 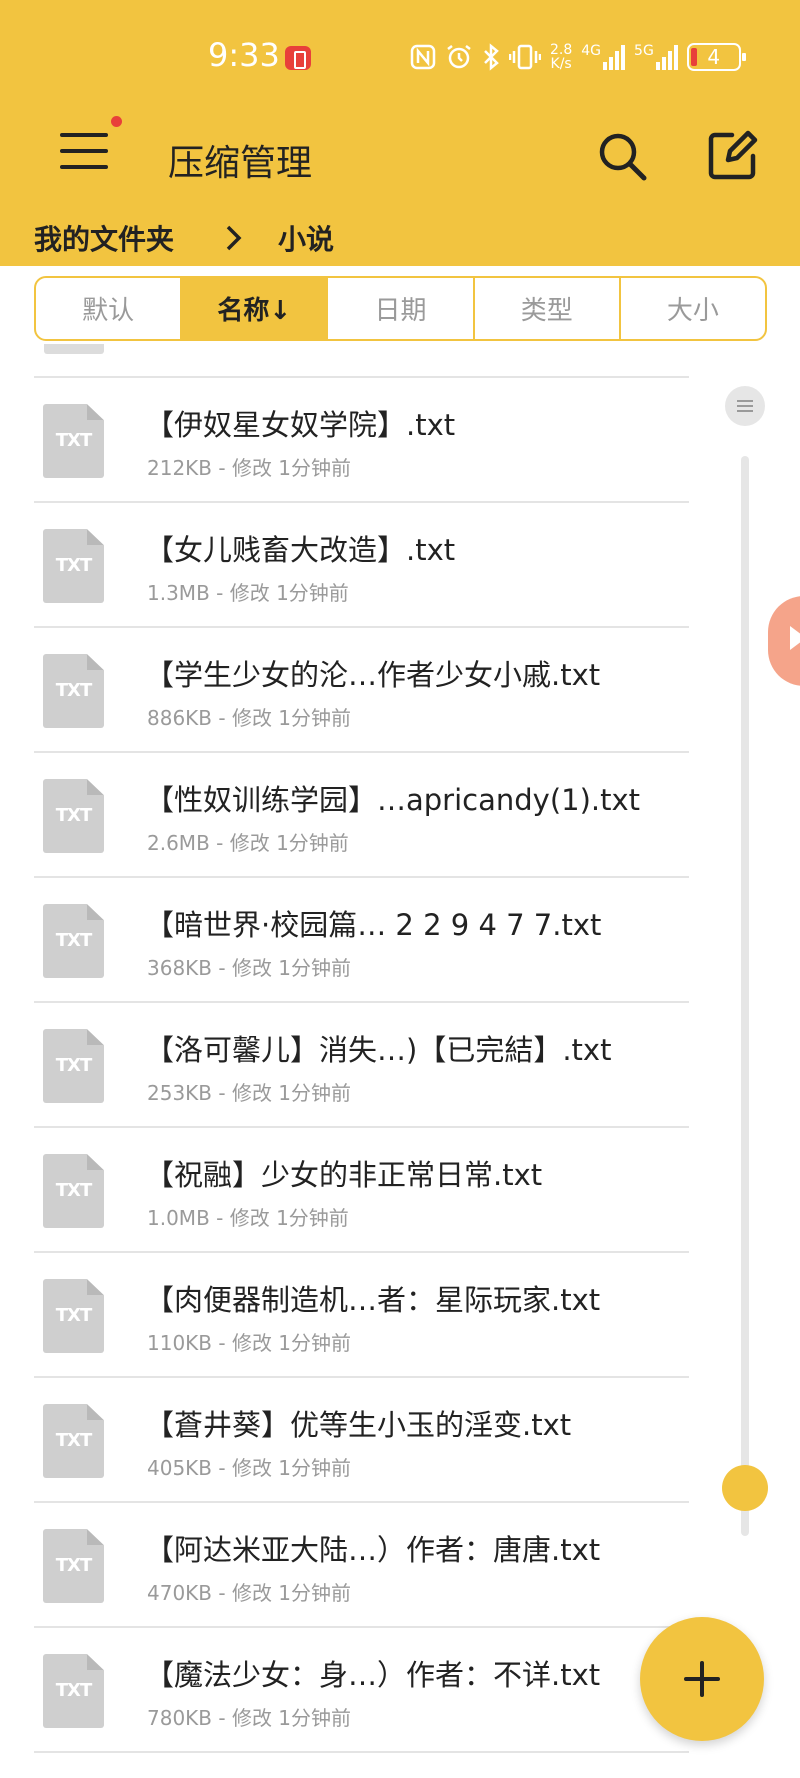 I want to click on file-name: 【女儿贱畜大改造】.txt, so click(x=300, y=550).